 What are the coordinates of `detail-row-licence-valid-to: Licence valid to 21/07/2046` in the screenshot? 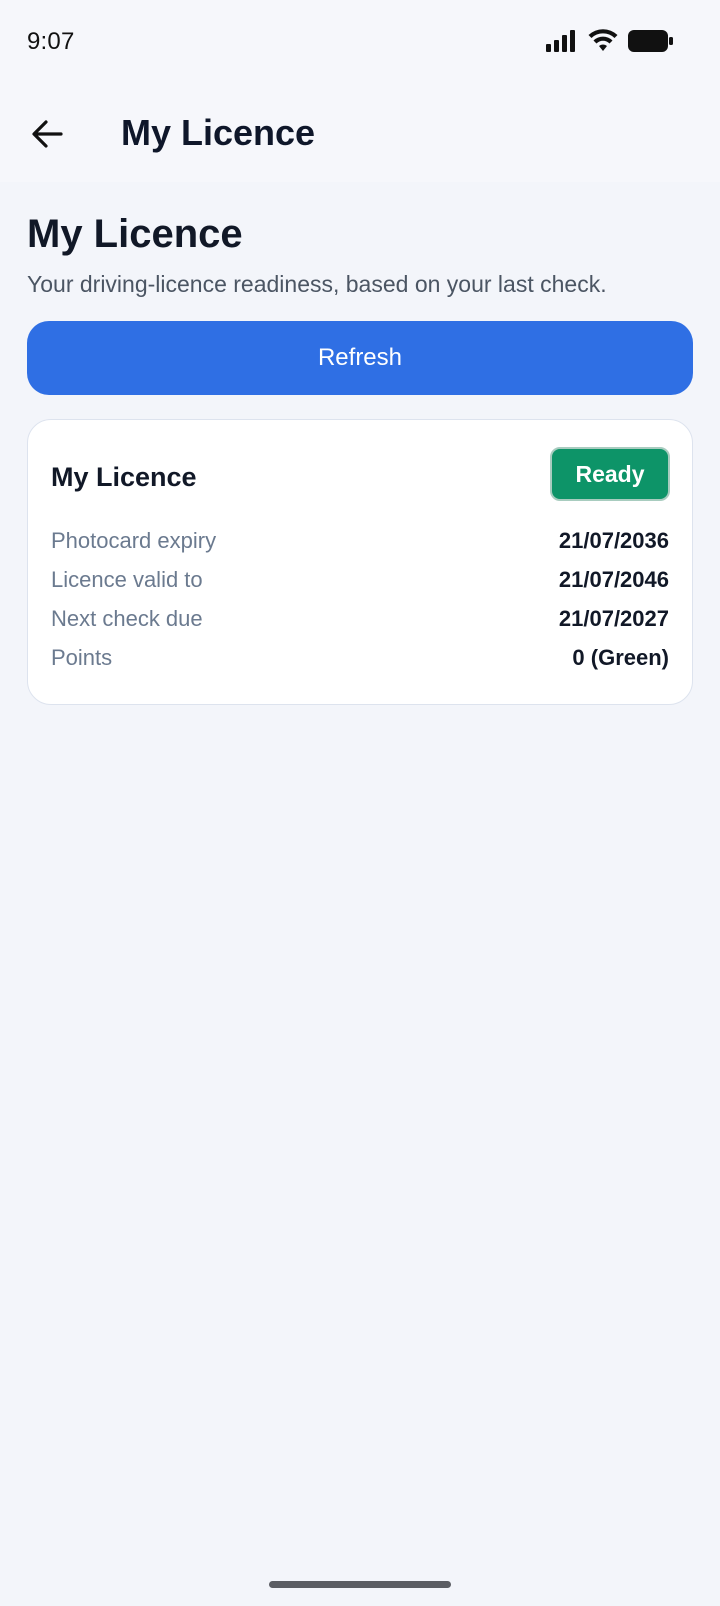 It's located at (360, 580).